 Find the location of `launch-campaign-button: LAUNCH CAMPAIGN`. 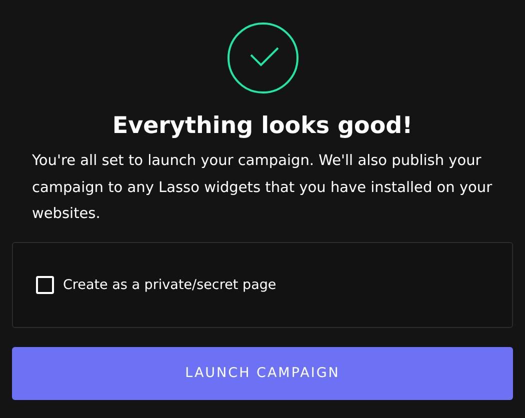

launch-campaign-button: LAUNCH CAMPAIGN is located at coordinates (262, 373).